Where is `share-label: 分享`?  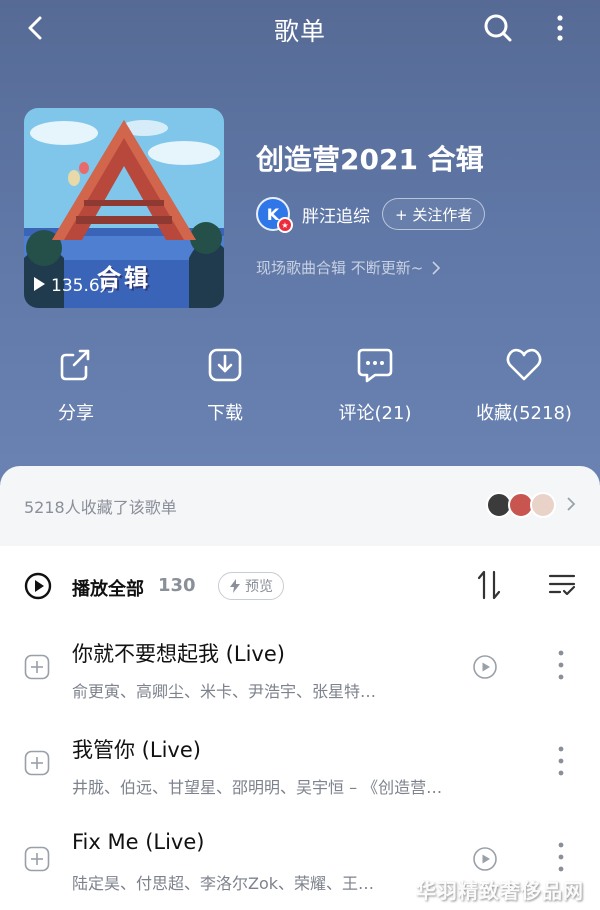
share-label: 分享 is located at coordinates (76, 413).